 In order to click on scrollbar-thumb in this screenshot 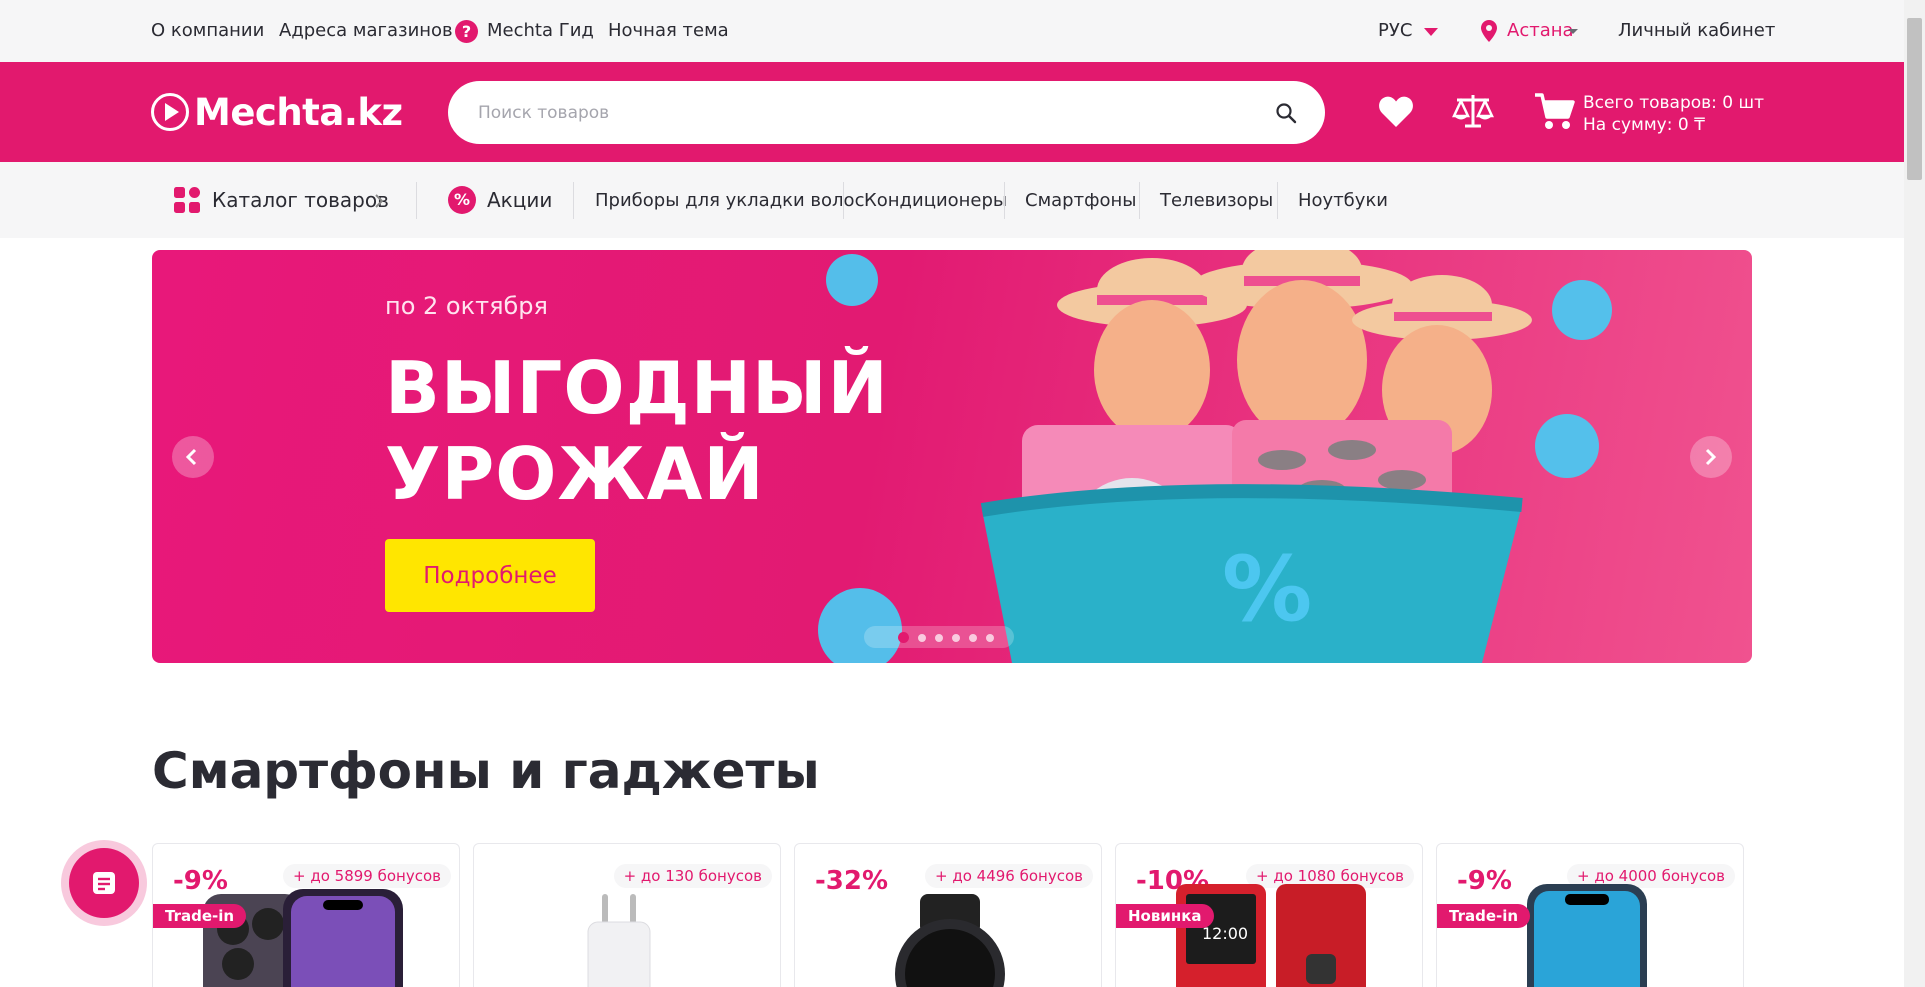, I will do `click(1914, 99)`.